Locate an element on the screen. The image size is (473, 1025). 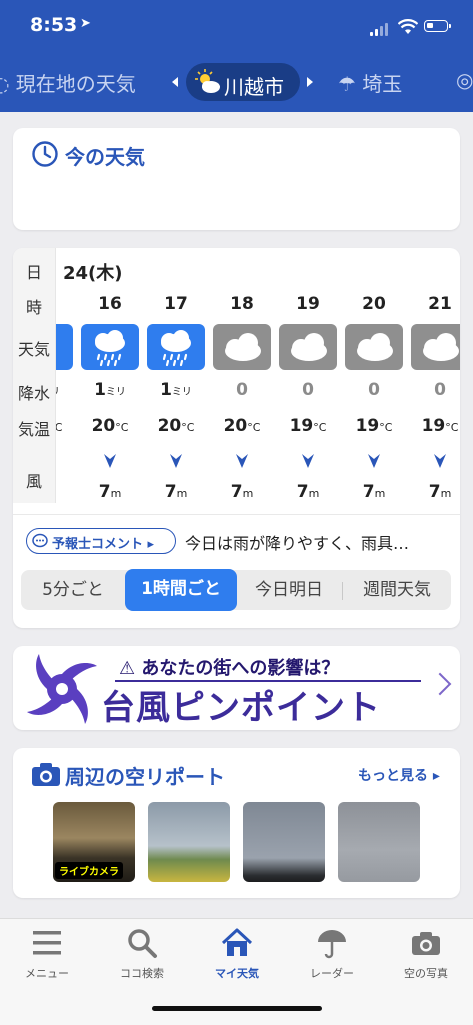
forecaster-comment-button: 予報士コメント ▸ is located at coordinates (101, 541).